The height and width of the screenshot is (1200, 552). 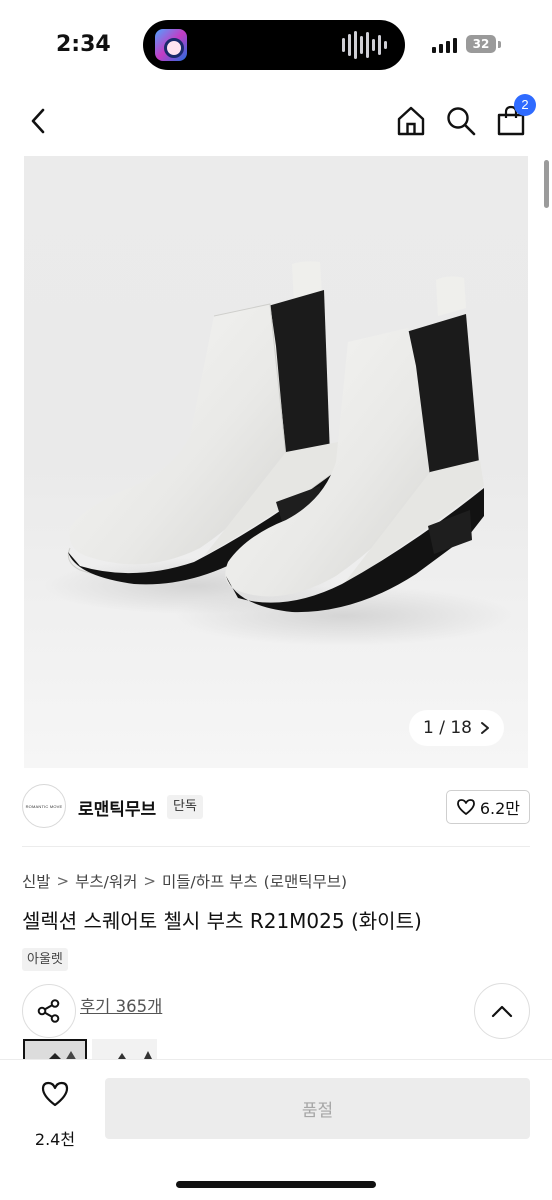 What do you see at coordinates (185, 807) in the screenshot?
I see `exclusive-tag: 단독` at bounding box center [185, 807].